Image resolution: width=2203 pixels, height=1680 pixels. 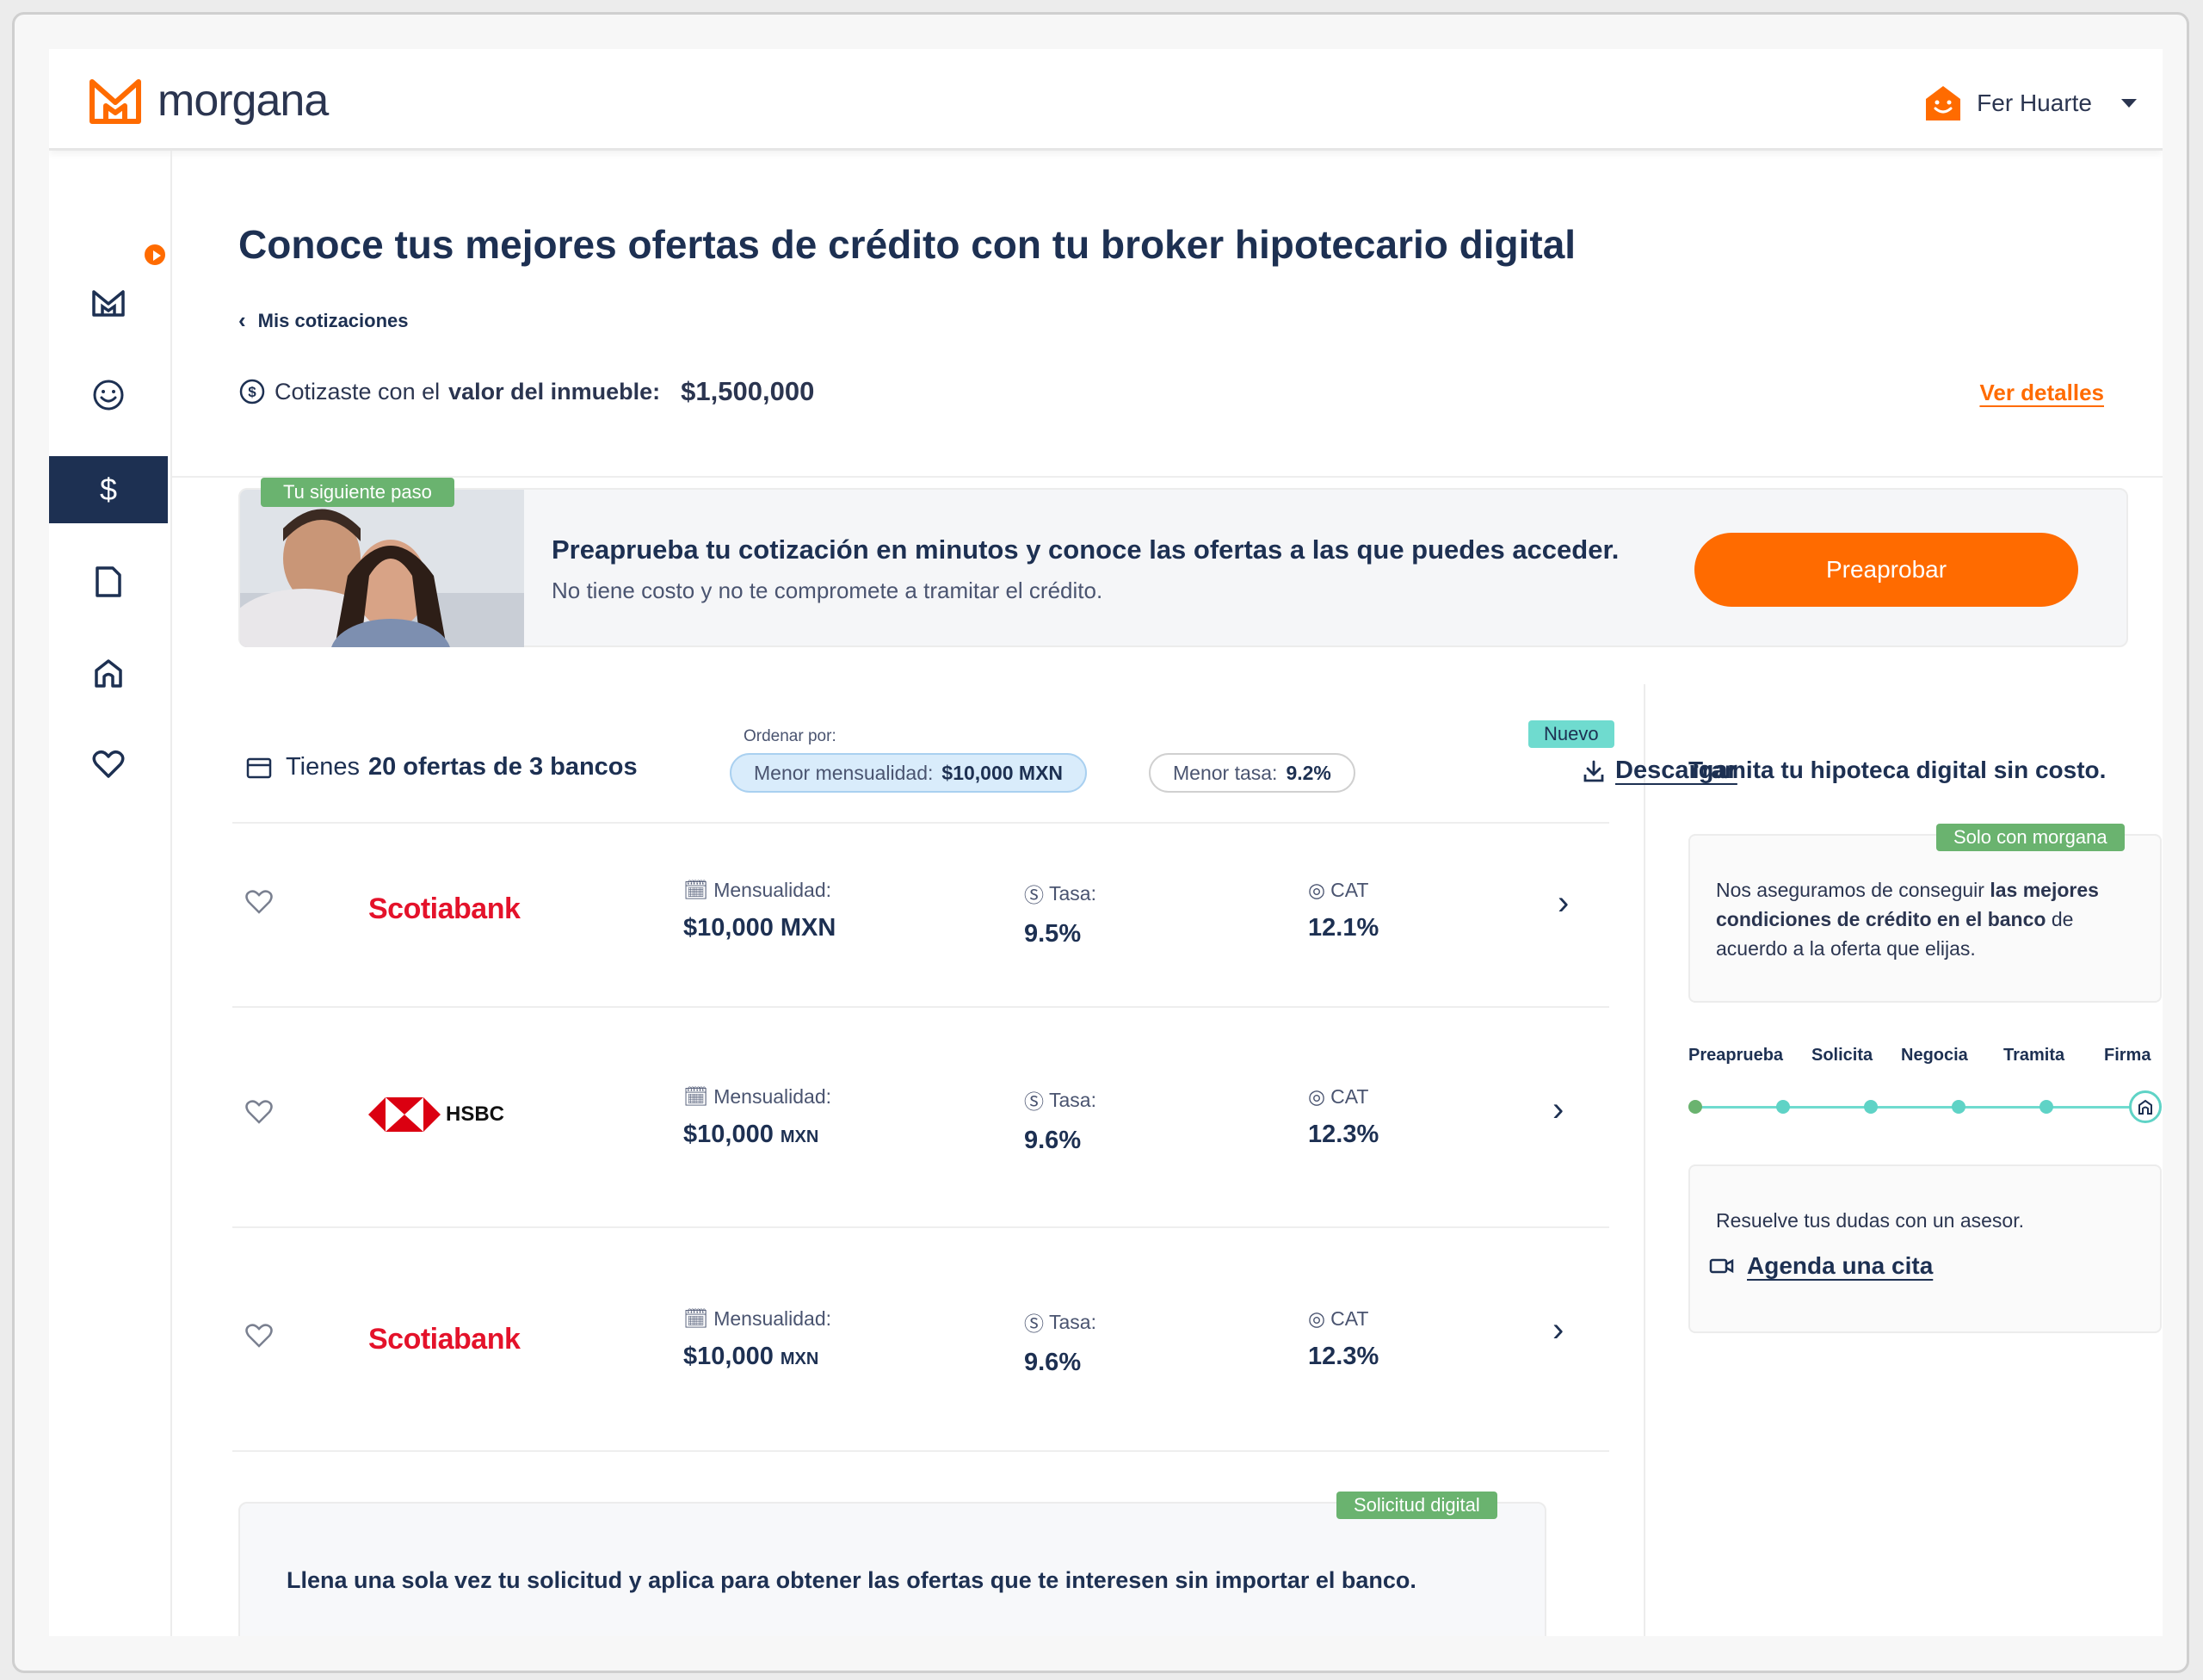 I want to click on sidebar: $, so click(x=111, y=894).